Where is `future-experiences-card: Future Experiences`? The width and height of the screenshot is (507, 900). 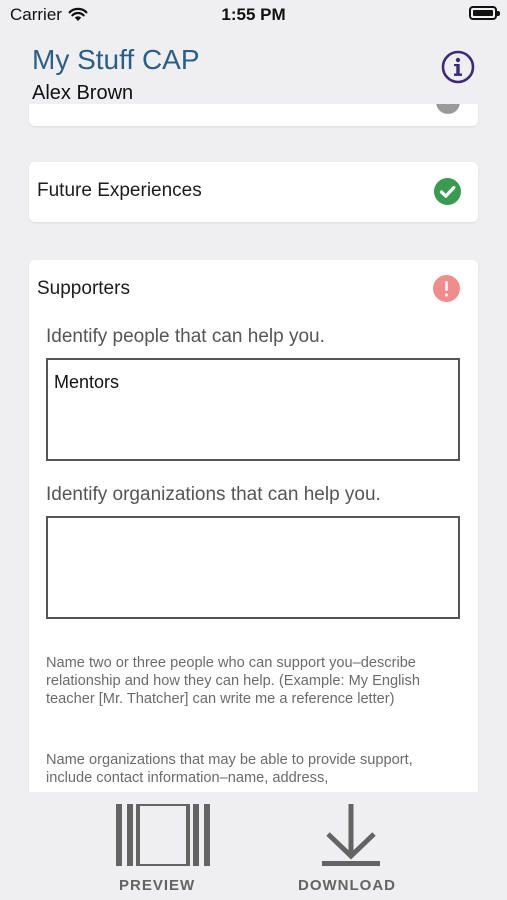
future-experiences-card: Future Experiences is located at coordinates (253, 192).